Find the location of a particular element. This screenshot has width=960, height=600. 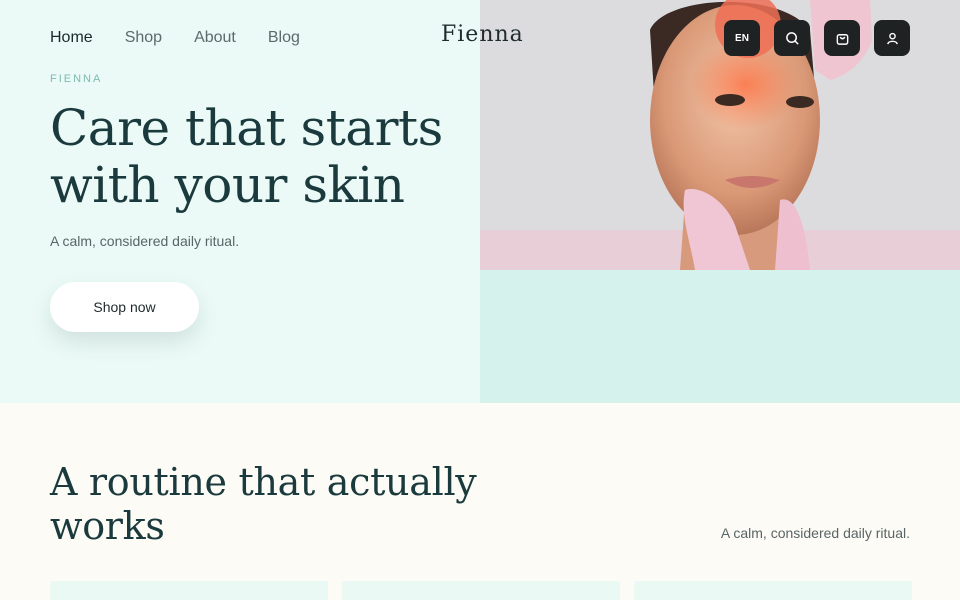

brand-logo: Fienna is located at coordinates (482, 34).